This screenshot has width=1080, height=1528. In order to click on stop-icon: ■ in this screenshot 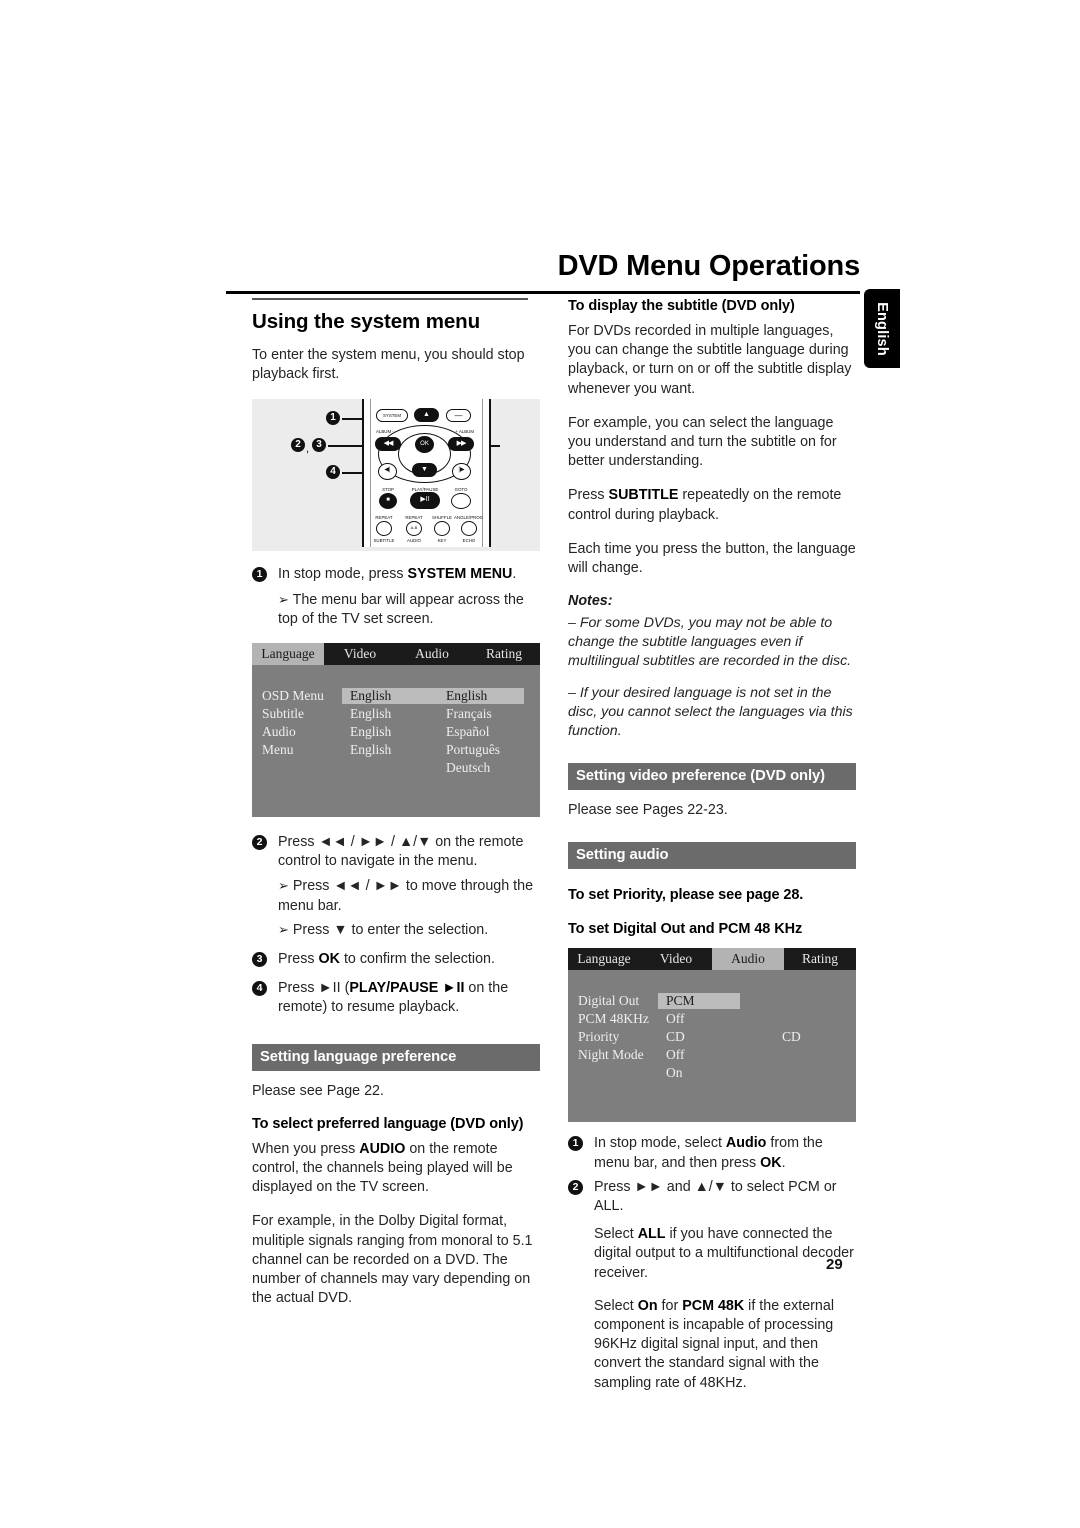, I will do `click(388, 500)`.